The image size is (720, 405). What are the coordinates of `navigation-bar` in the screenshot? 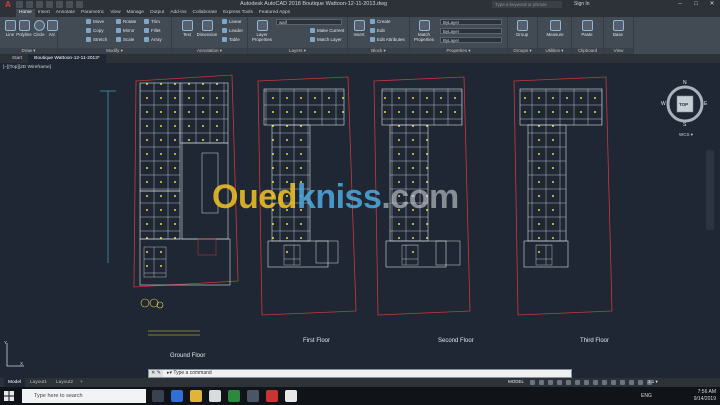 It's located at (710, 190).